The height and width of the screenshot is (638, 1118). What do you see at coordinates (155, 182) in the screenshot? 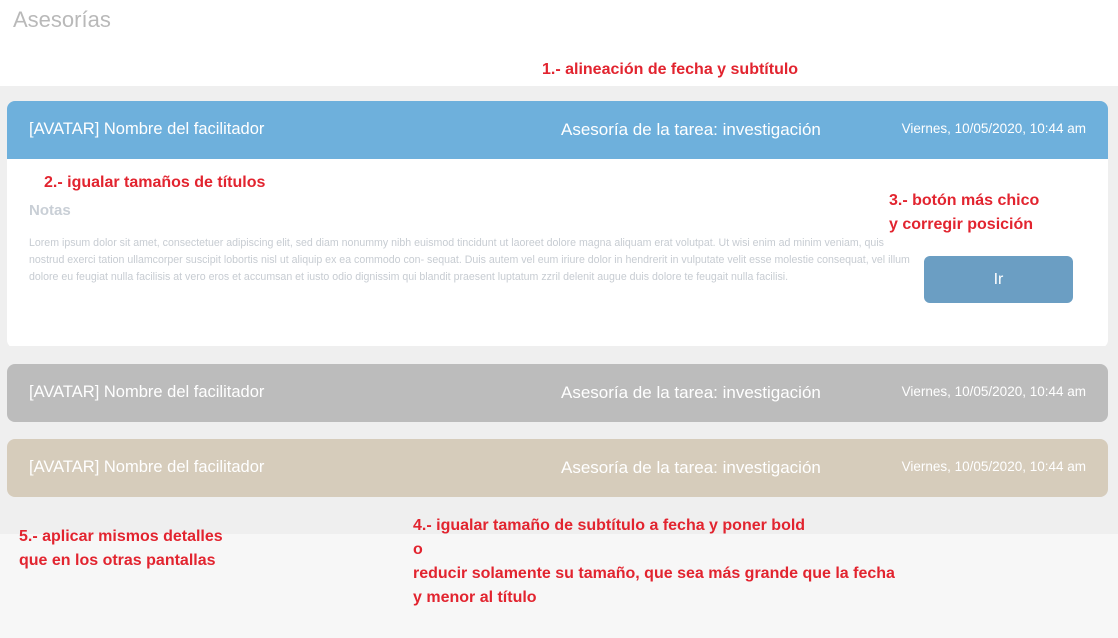
I see `annotation-2: 2.- igualar tamaños de títulos` at bounding box center [155, 182].